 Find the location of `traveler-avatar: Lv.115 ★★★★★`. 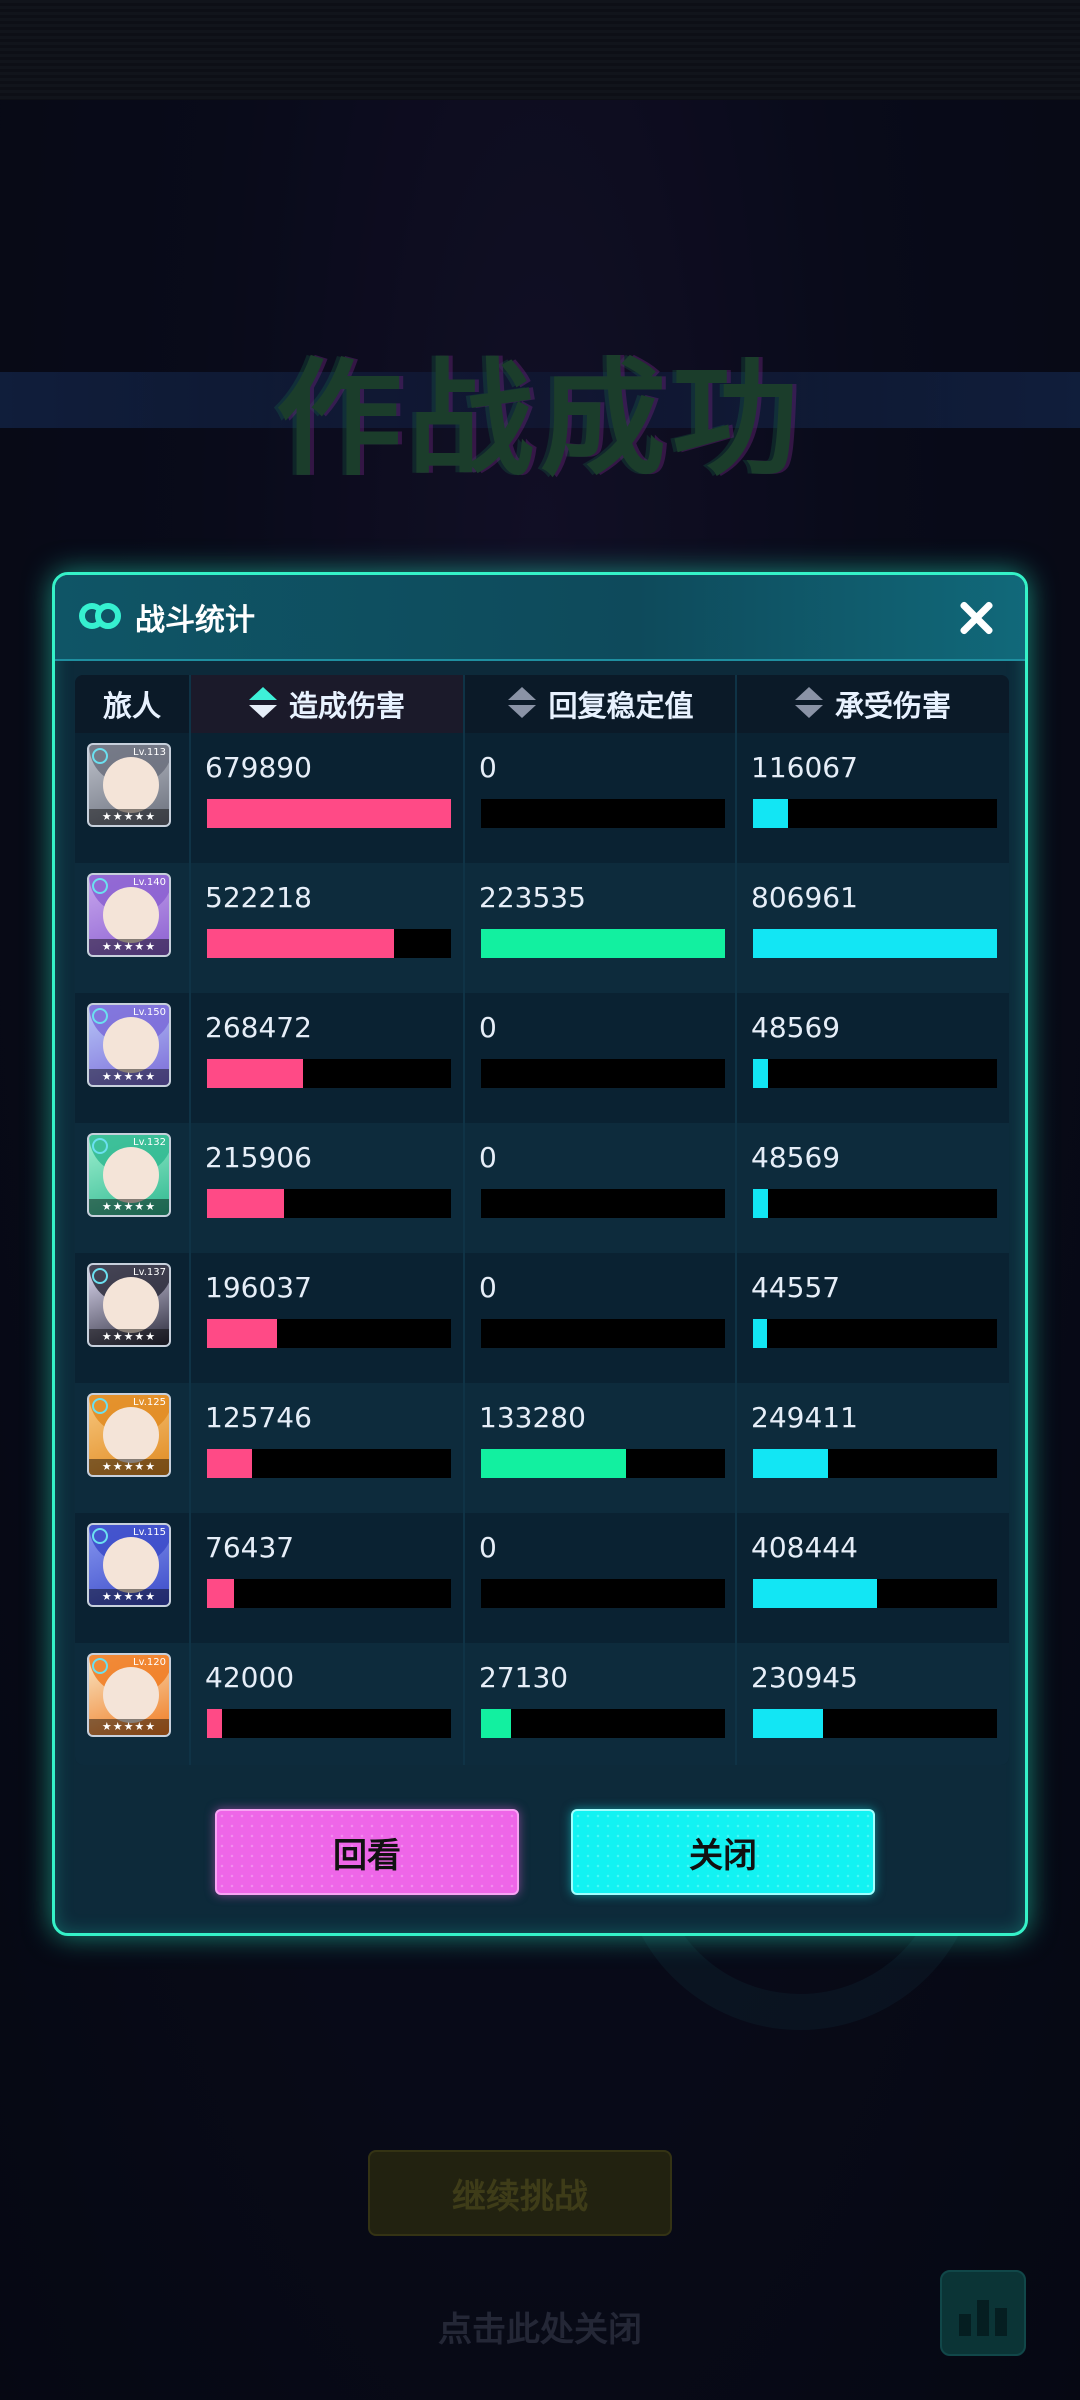

traveler-avatar: Lv.115 ★★★★★ is located at coordinates (129, 1565).